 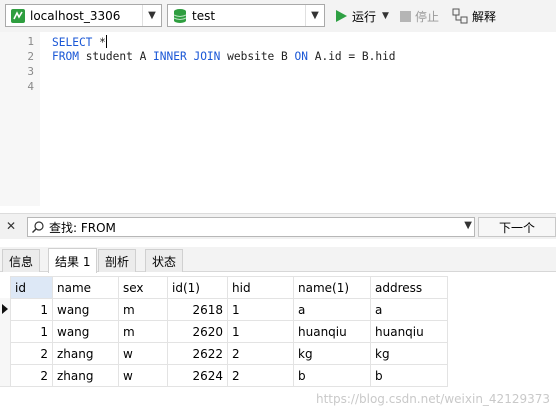 I want to click on explain-label: 解释, so click(x=484, y=16).